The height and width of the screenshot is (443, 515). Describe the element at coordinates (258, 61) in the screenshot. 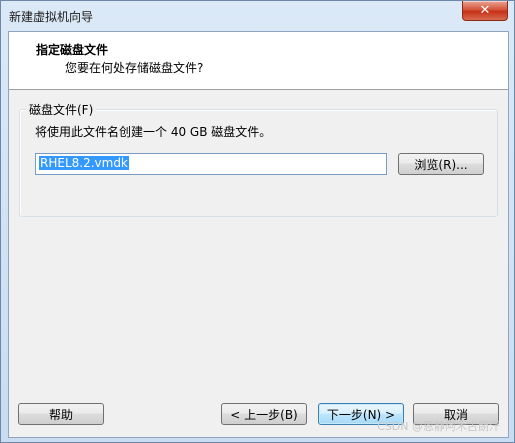

I see `wizard-header: 指定磁盘文件 您要在何处存储磁盘文件?` at that location.